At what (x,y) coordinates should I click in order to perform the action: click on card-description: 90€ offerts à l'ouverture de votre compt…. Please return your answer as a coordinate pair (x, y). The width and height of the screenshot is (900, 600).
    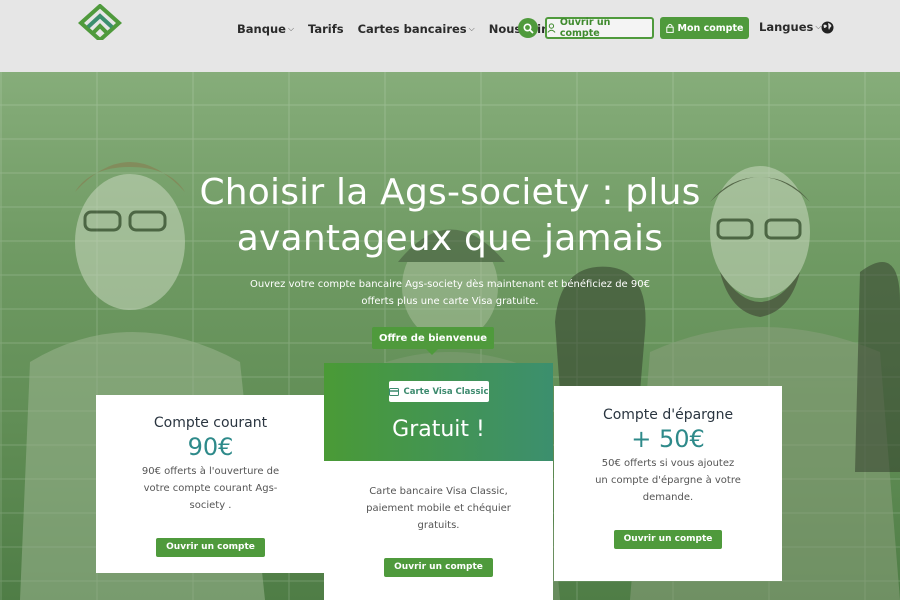
    Looking at the image, I should click on (210, 488).